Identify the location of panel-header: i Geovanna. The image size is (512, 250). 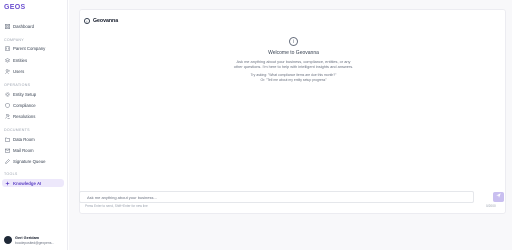
(101, 21).